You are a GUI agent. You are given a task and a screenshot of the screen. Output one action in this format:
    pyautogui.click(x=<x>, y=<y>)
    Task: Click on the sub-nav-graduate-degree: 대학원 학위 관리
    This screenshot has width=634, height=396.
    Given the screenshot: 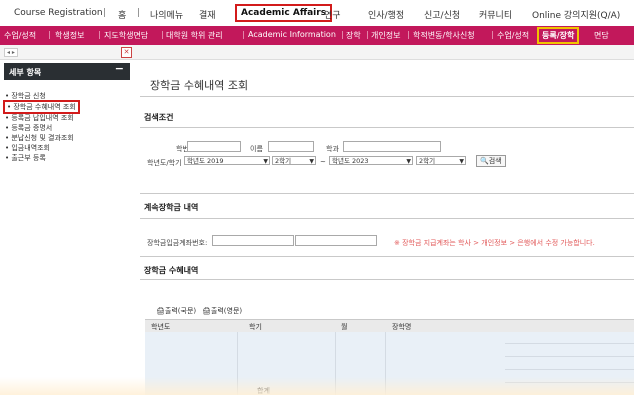 What is the action you would take?
    pyautogui.click(x=194, y=35)
    